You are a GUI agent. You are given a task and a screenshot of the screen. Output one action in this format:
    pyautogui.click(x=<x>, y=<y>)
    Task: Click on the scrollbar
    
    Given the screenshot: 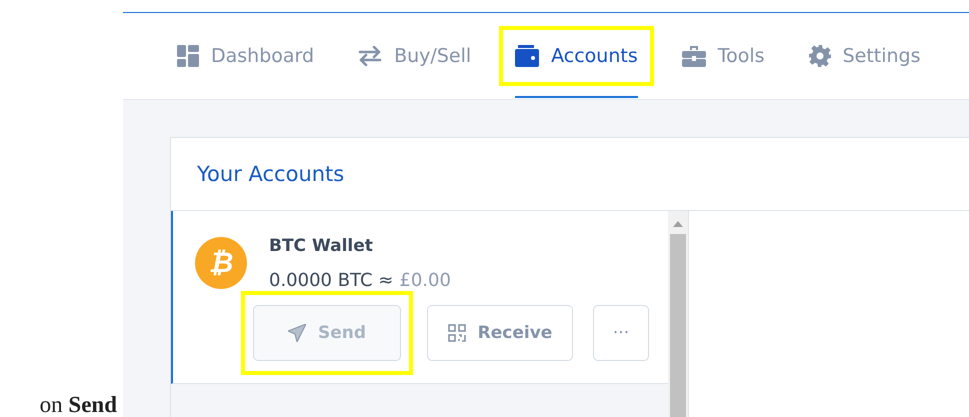 What is the action you would take?
    pyautogui.click(x=678, y=314)
    